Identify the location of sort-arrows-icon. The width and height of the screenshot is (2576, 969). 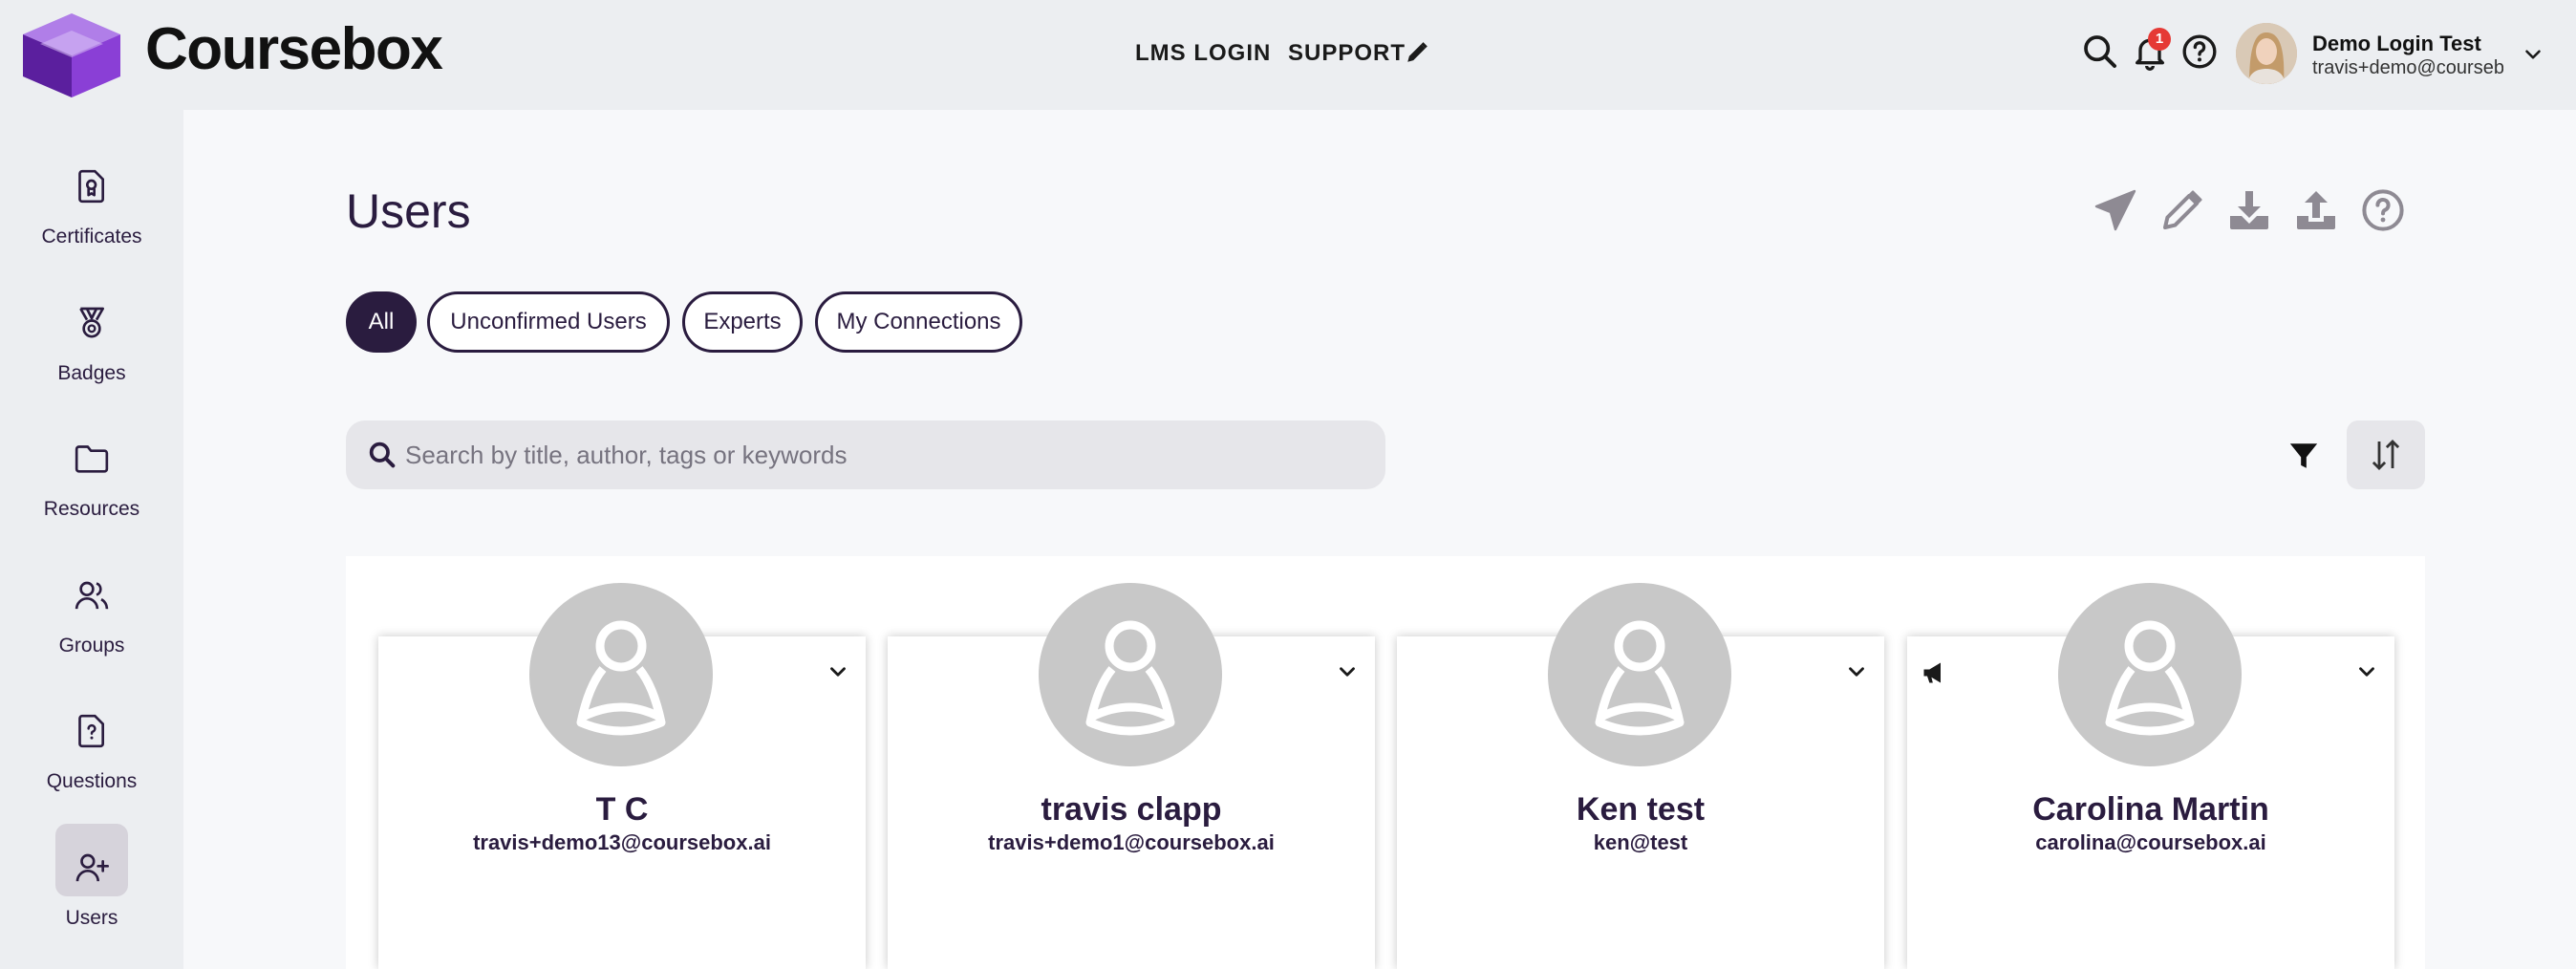
(2386, 455).